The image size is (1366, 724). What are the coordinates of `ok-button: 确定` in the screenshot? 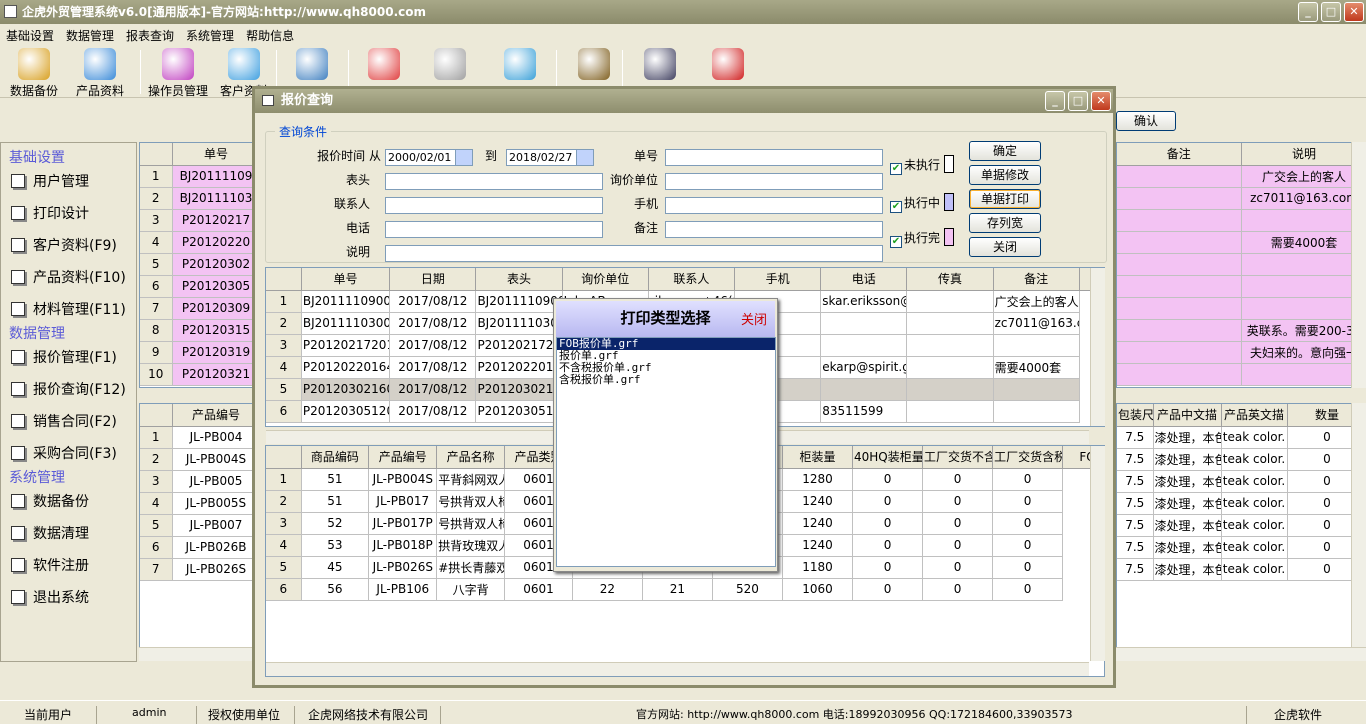 It's located at (1005, 151).